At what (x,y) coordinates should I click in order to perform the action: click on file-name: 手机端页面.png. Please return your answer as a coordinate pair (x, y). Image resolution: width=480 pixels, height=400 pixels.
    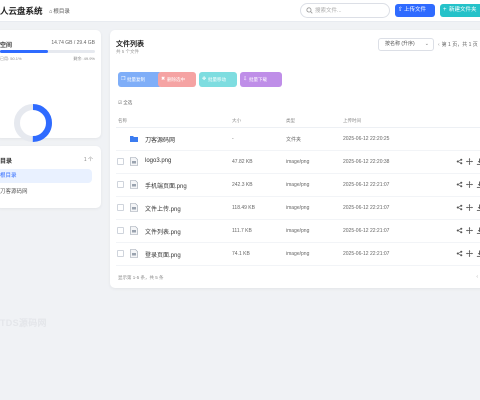
    Looking at the image, I should click on (166, 185).